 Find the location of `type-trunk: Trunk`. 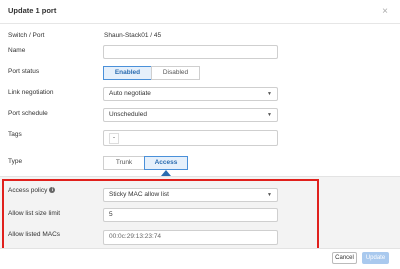

type-trunk: Trunk is located at coordinates (124, 163).